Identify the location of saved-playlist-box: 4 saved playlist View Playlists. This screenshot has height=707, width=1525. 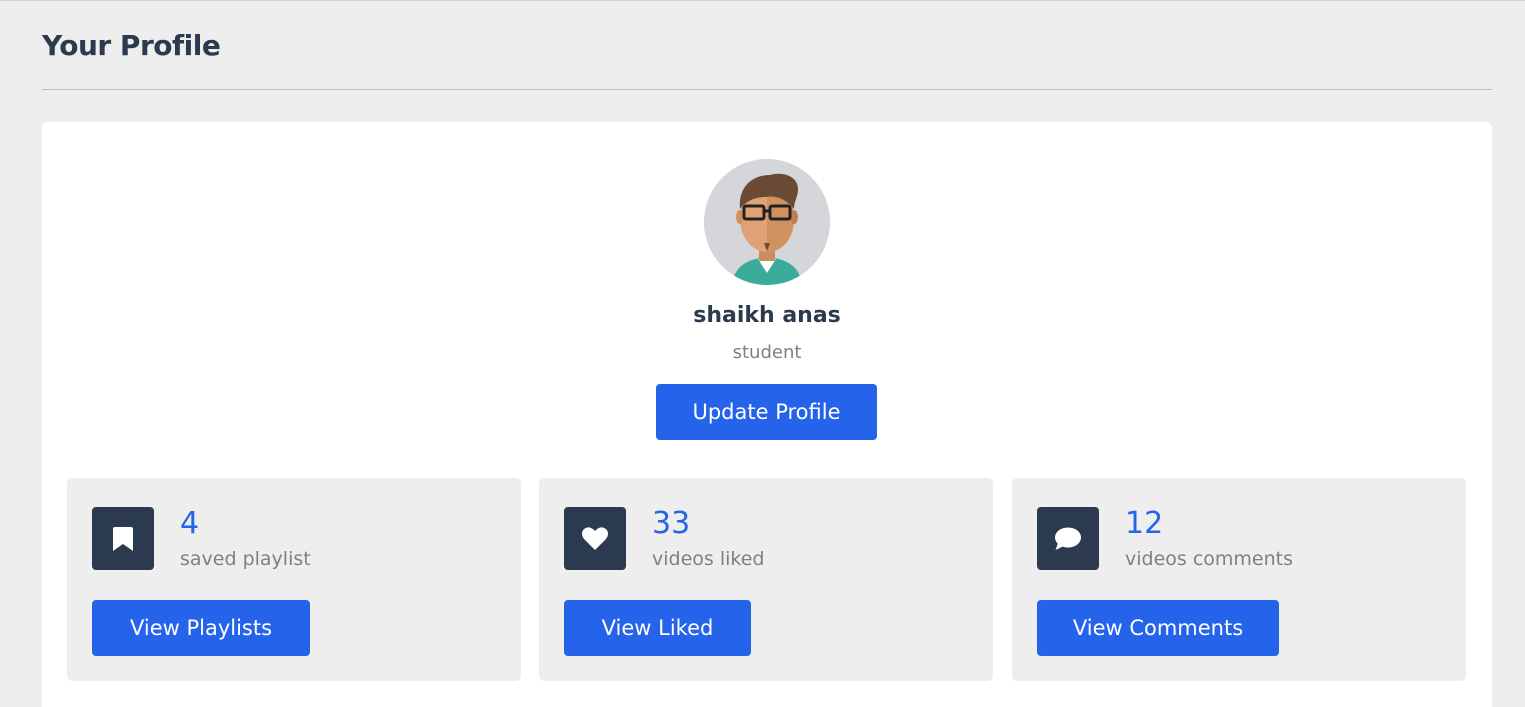
(294, 579).